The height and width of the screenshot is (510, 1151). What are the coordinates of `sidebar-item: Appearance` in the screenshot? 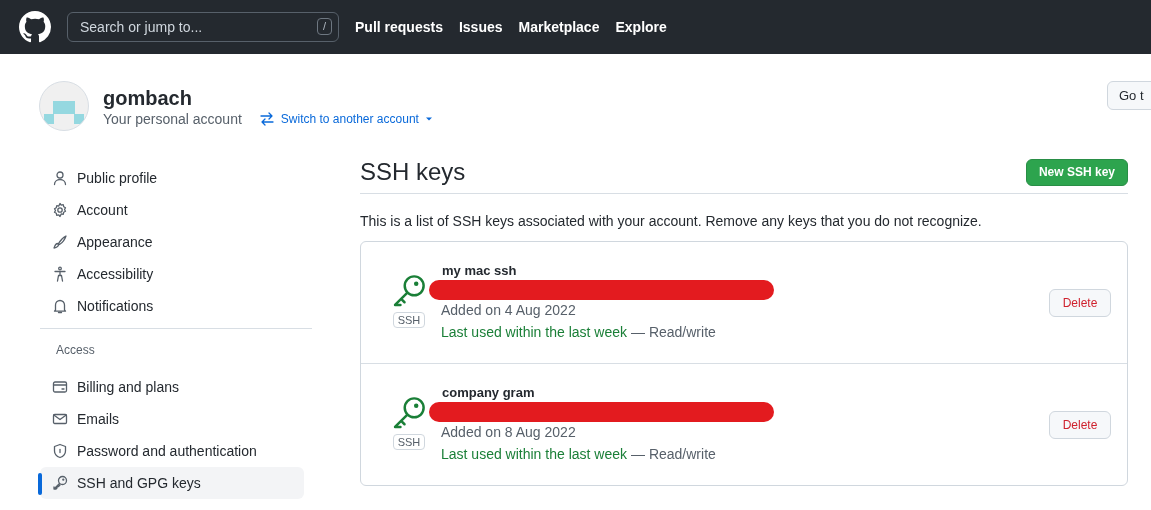 It's located at (172, 242).